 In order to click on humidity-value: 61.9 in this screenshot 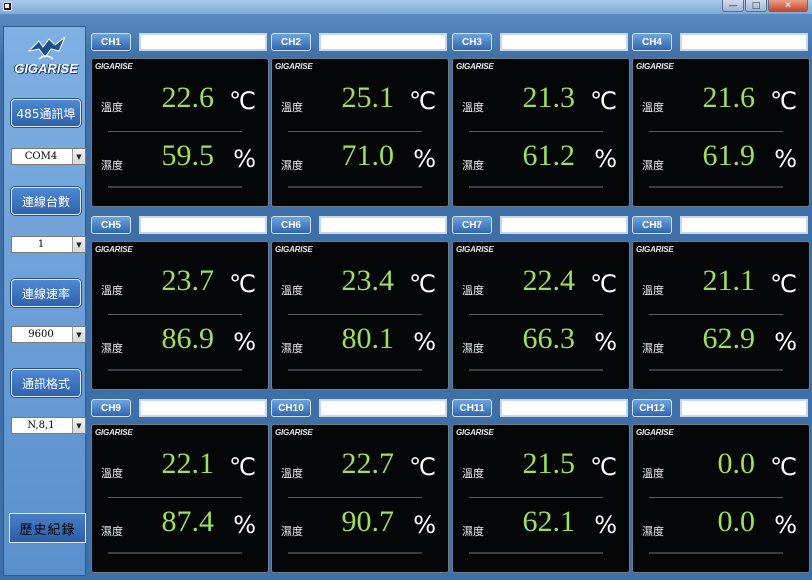, I will do `click(729, 155)`.